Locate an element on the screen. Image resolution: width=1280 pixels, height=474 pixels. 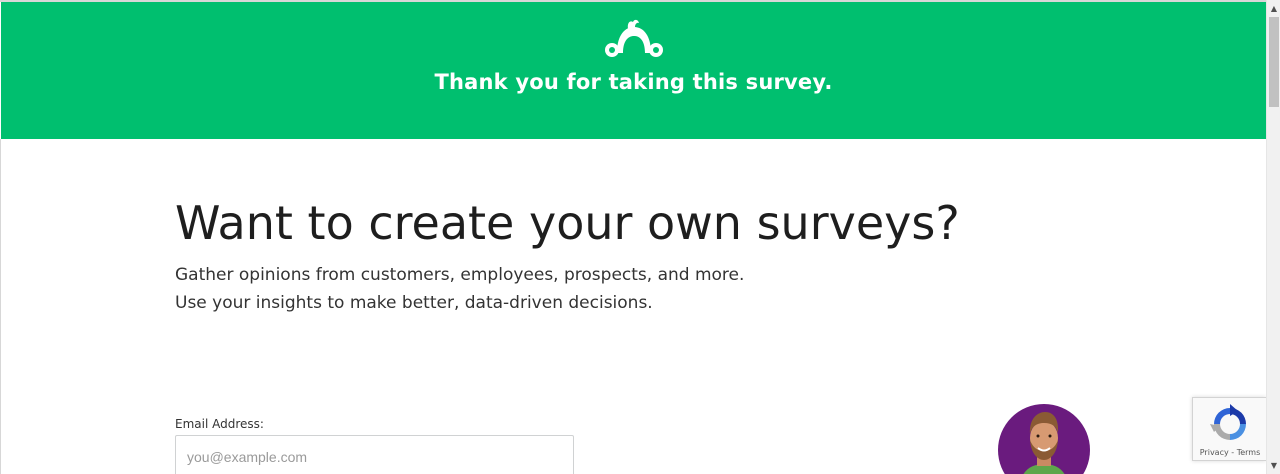
surveymonkey-logo-icon is located at coordinates (634, 38).